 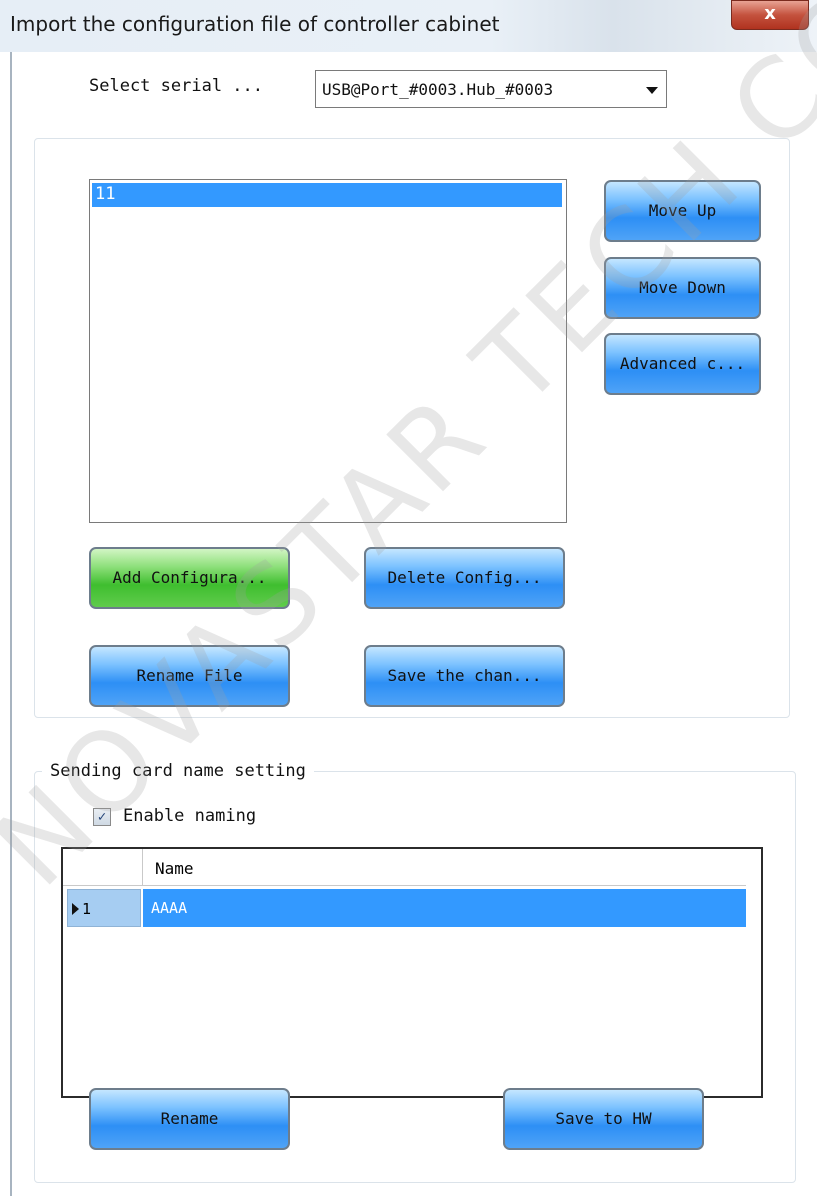 I want to click on rename-button: Rename, so click(x=189, y=1119).